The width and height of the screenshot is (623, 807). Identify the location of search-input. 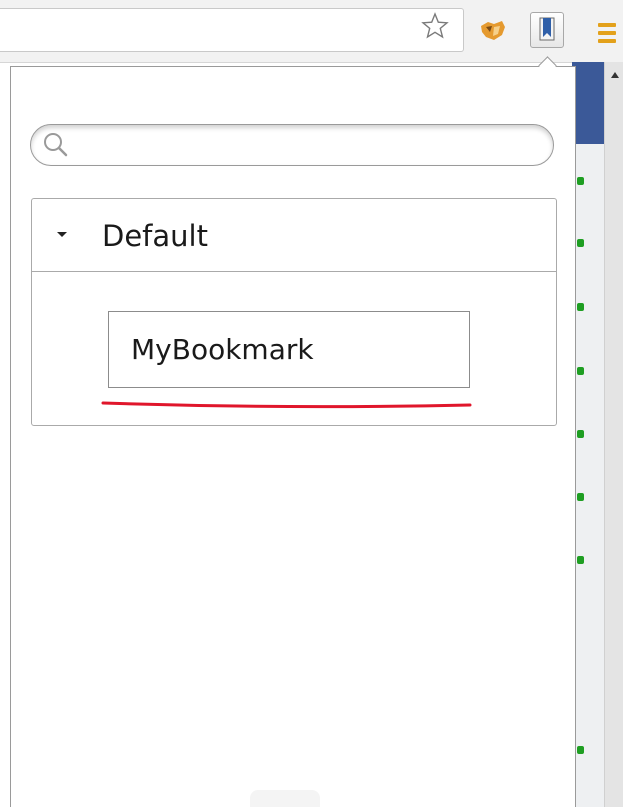
(312, 145).